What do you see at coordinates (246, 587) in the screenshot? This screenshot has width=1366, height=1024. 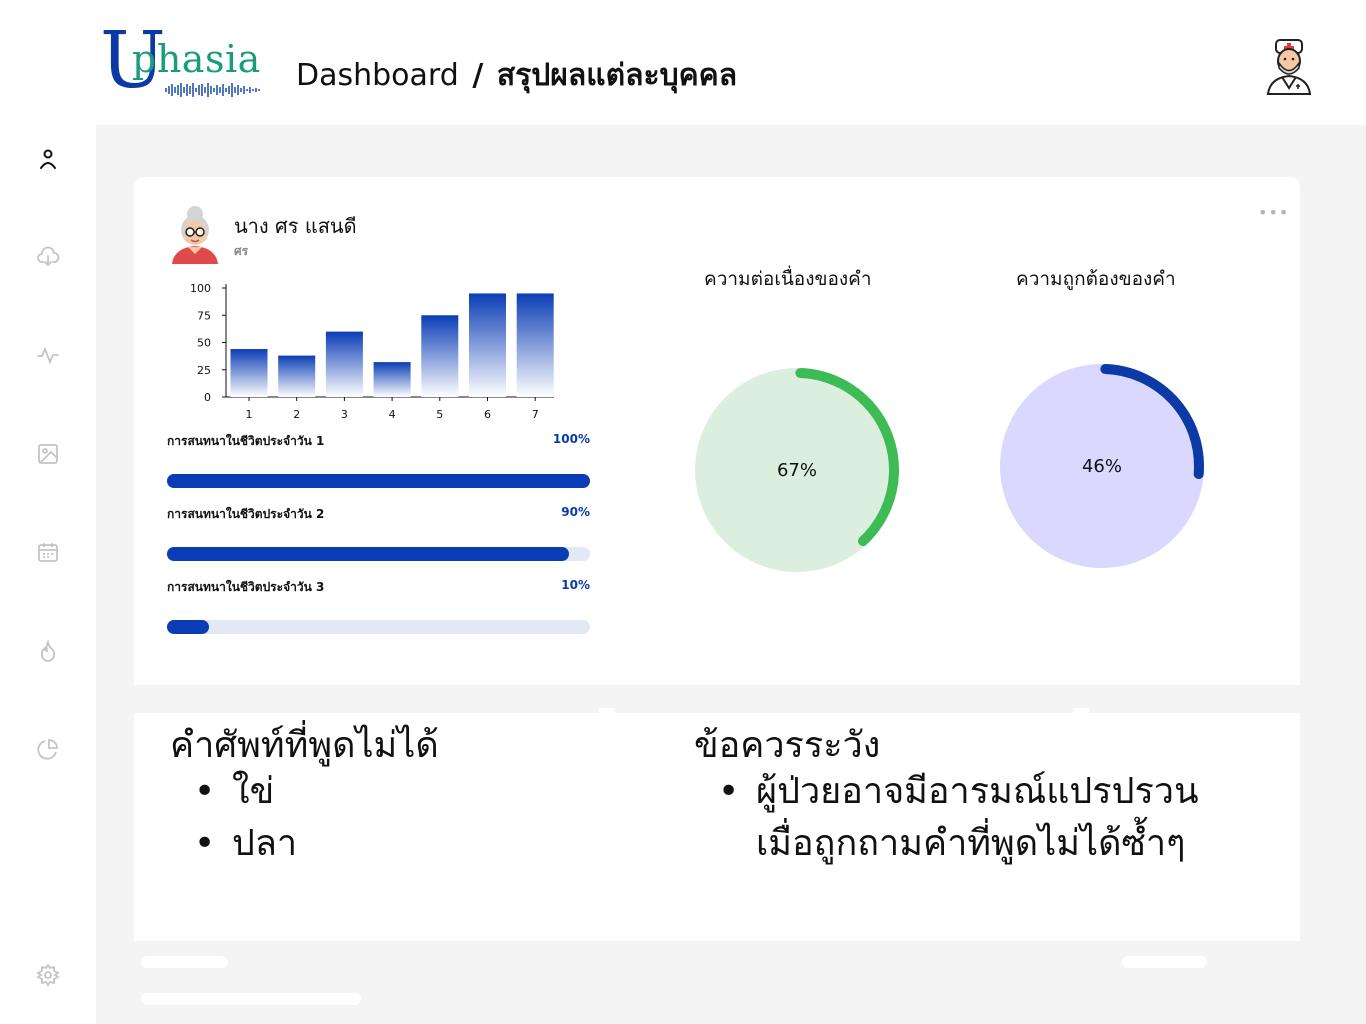 I see `progress-label: การสนทนาในชีวิตประจำวัน 3` at bounding box center [246, 587].